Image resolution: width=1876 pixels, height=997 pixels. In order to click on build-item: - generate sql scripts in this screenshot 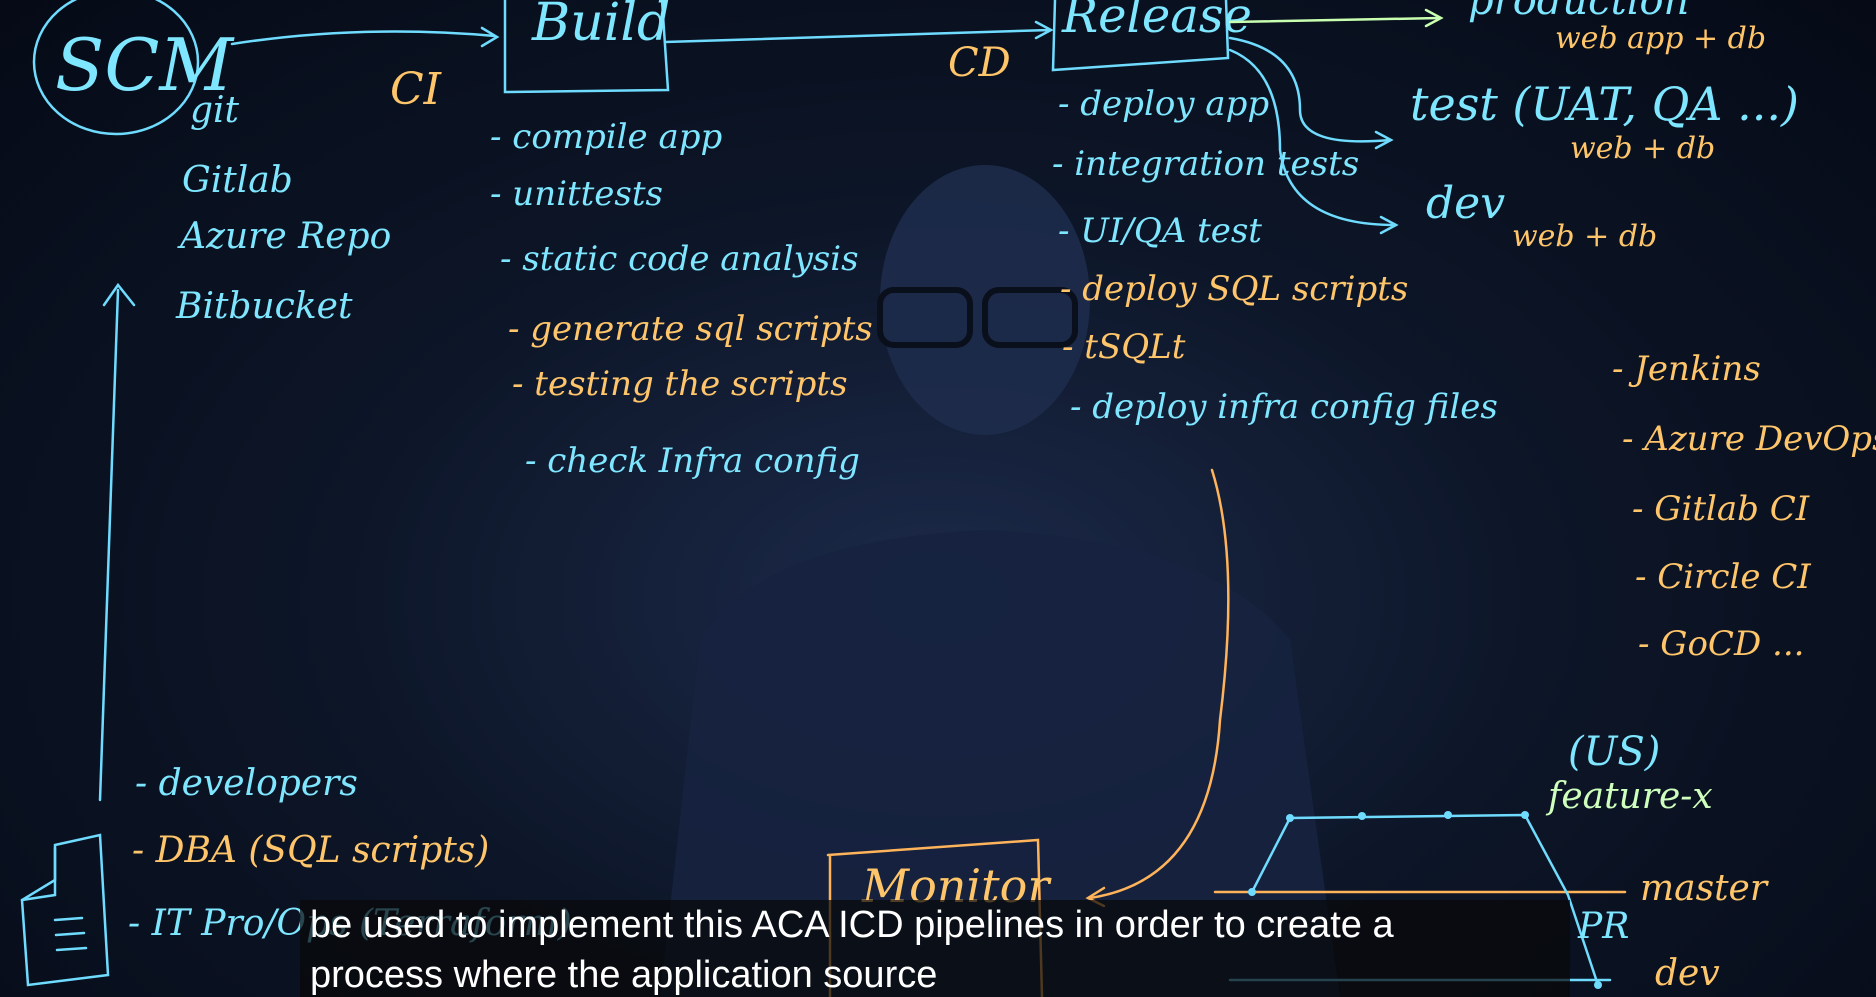, I will do `click(690, 329)`.